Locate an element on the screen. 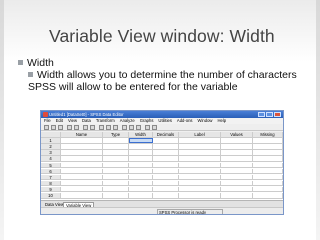 Image resolution: width=320 pixels, height=240 pixels. weight-cases-icon is located at coordinates (131, 127).